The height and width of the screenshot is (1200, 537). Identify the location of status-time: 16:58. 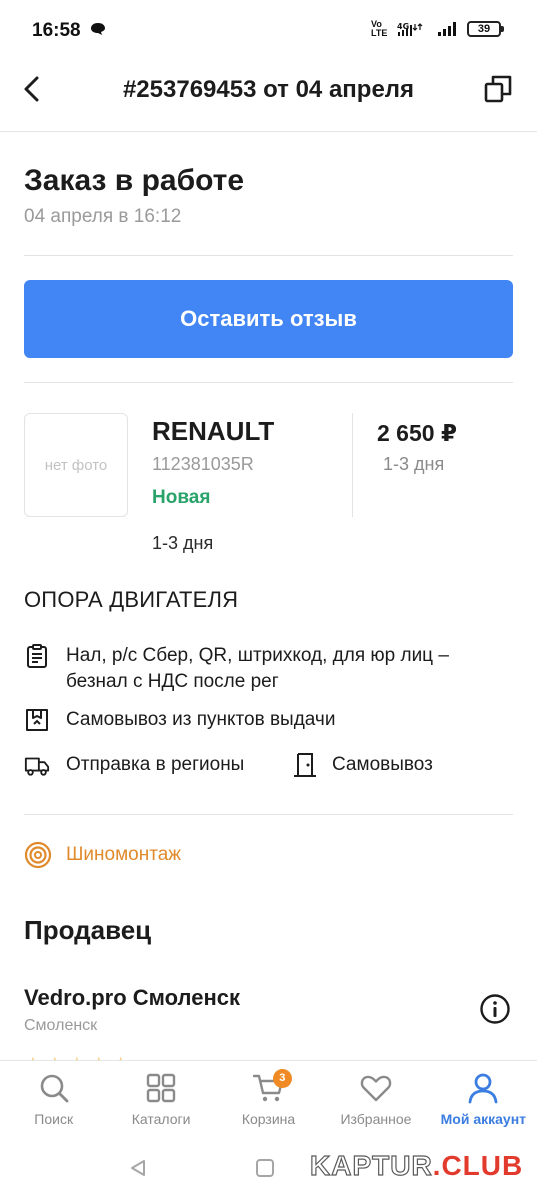
(56, 30).